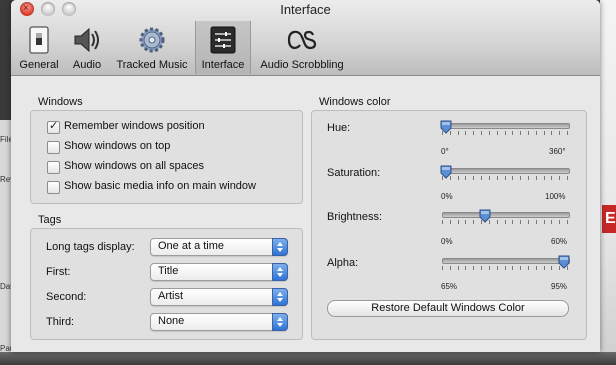 Image resolution: width=616 pixels, height=365 pixels. I want to click on second-tag-select: Artist, so click(219, 297).